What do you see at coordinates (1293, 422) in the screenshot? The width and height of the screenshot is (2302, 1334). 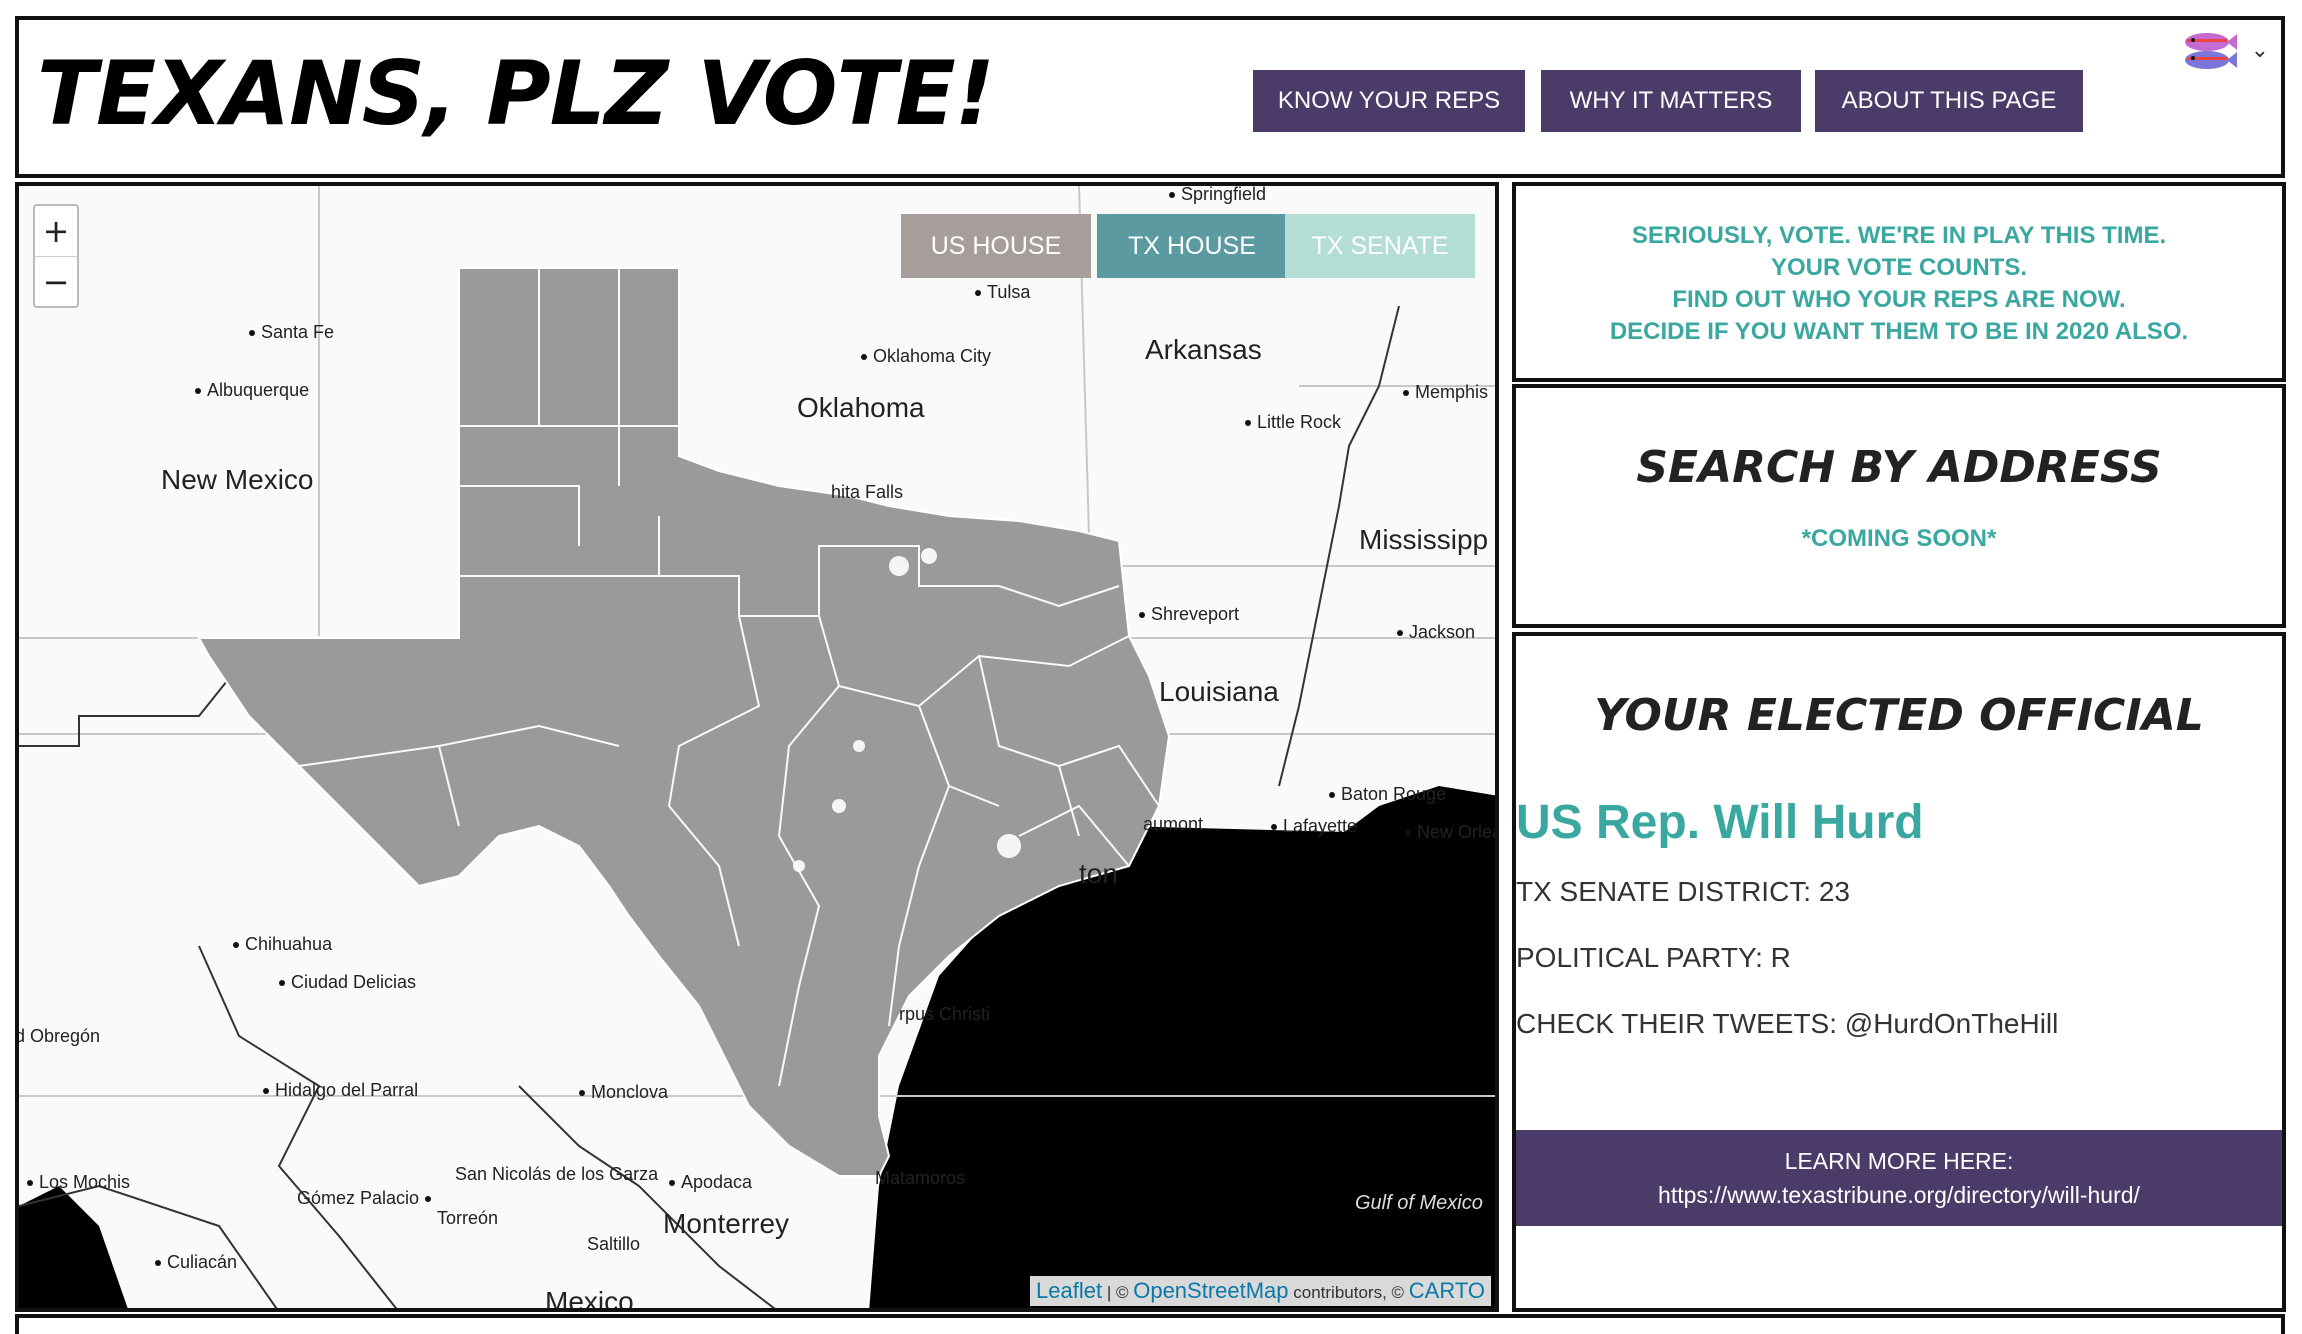 I see `map-city-label: Little Rock` at bounding box center [1293, 422].